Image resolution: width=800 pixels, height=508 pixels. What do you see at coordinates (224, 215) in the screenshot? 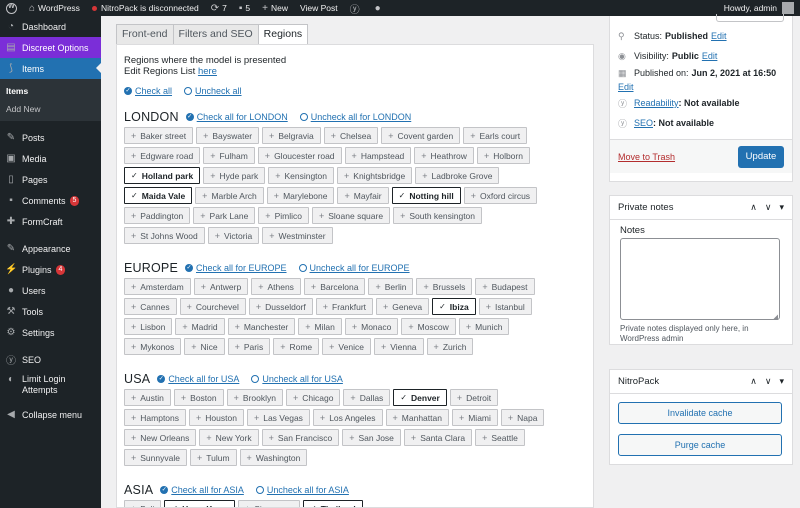
I see `region-tag-park-lane: + Park Lane` at bounding box center [224, 215].